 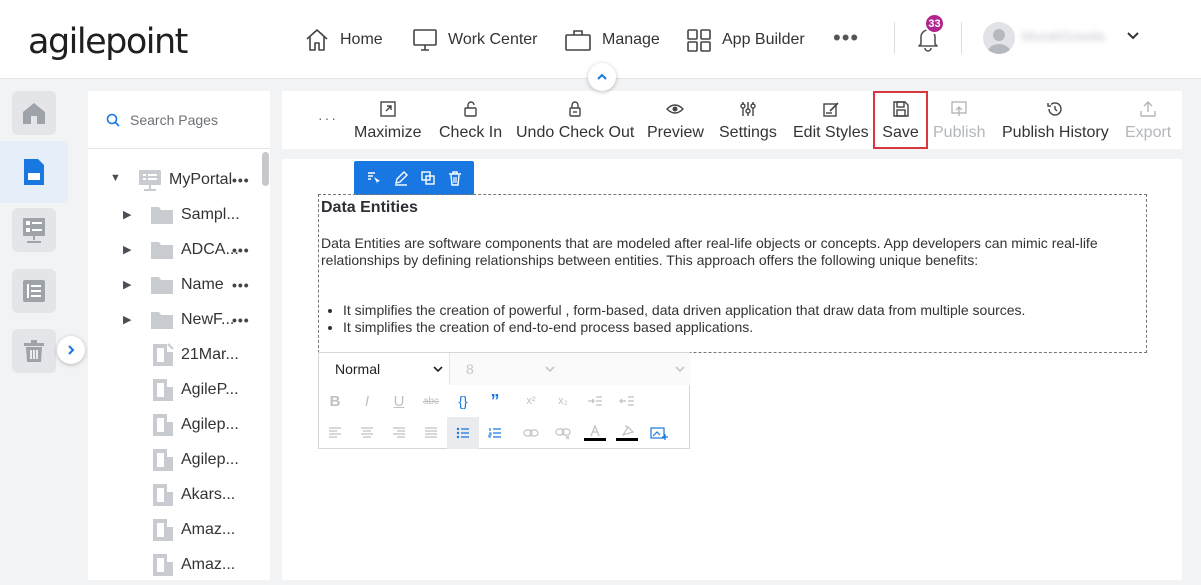 I want to click on rail-home, so click(x=34, y=113).